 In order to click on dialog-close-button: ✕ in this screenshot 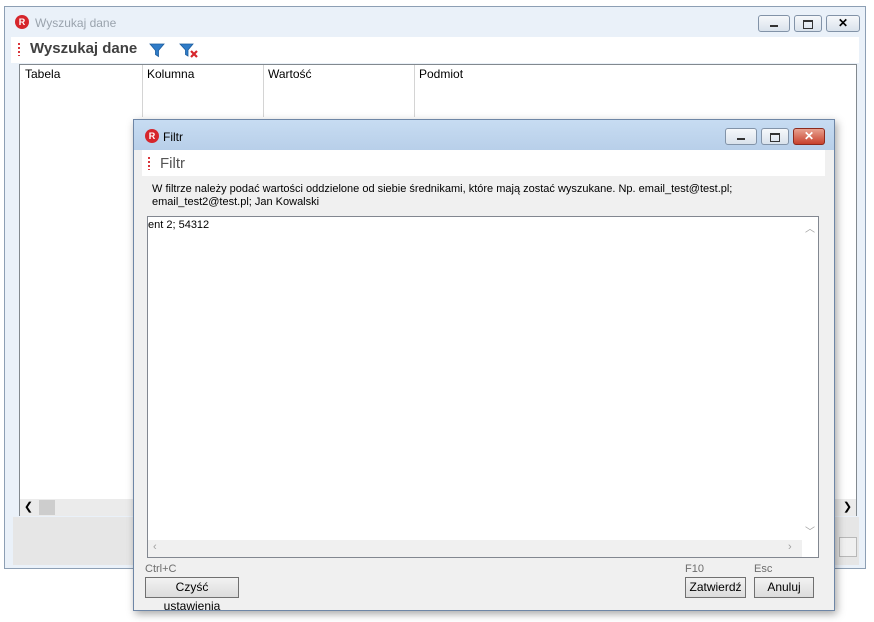, I will do `click(809, 136)`.